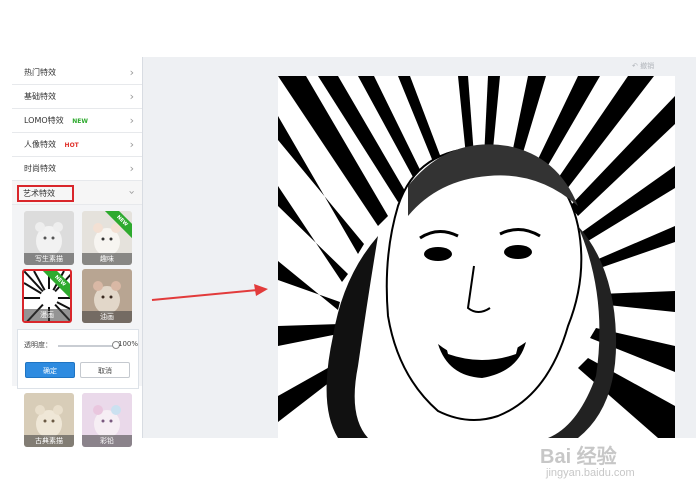  I want to click on thumb-caption: 油画, so click(107, 317).